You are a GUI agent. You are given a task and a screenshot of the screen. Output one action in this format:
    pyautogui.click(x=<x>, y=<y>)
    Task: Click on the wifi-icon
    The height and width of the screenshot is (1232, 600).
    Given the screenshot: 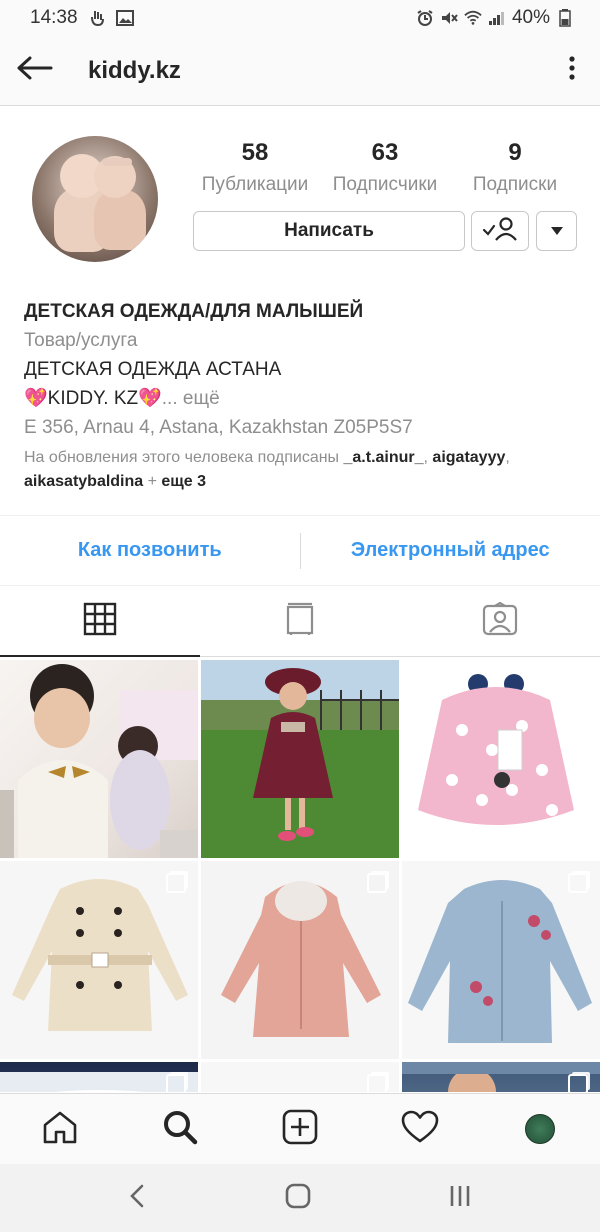 What is the action you would take?
    pyautogui.click(x=473, y=18)
    